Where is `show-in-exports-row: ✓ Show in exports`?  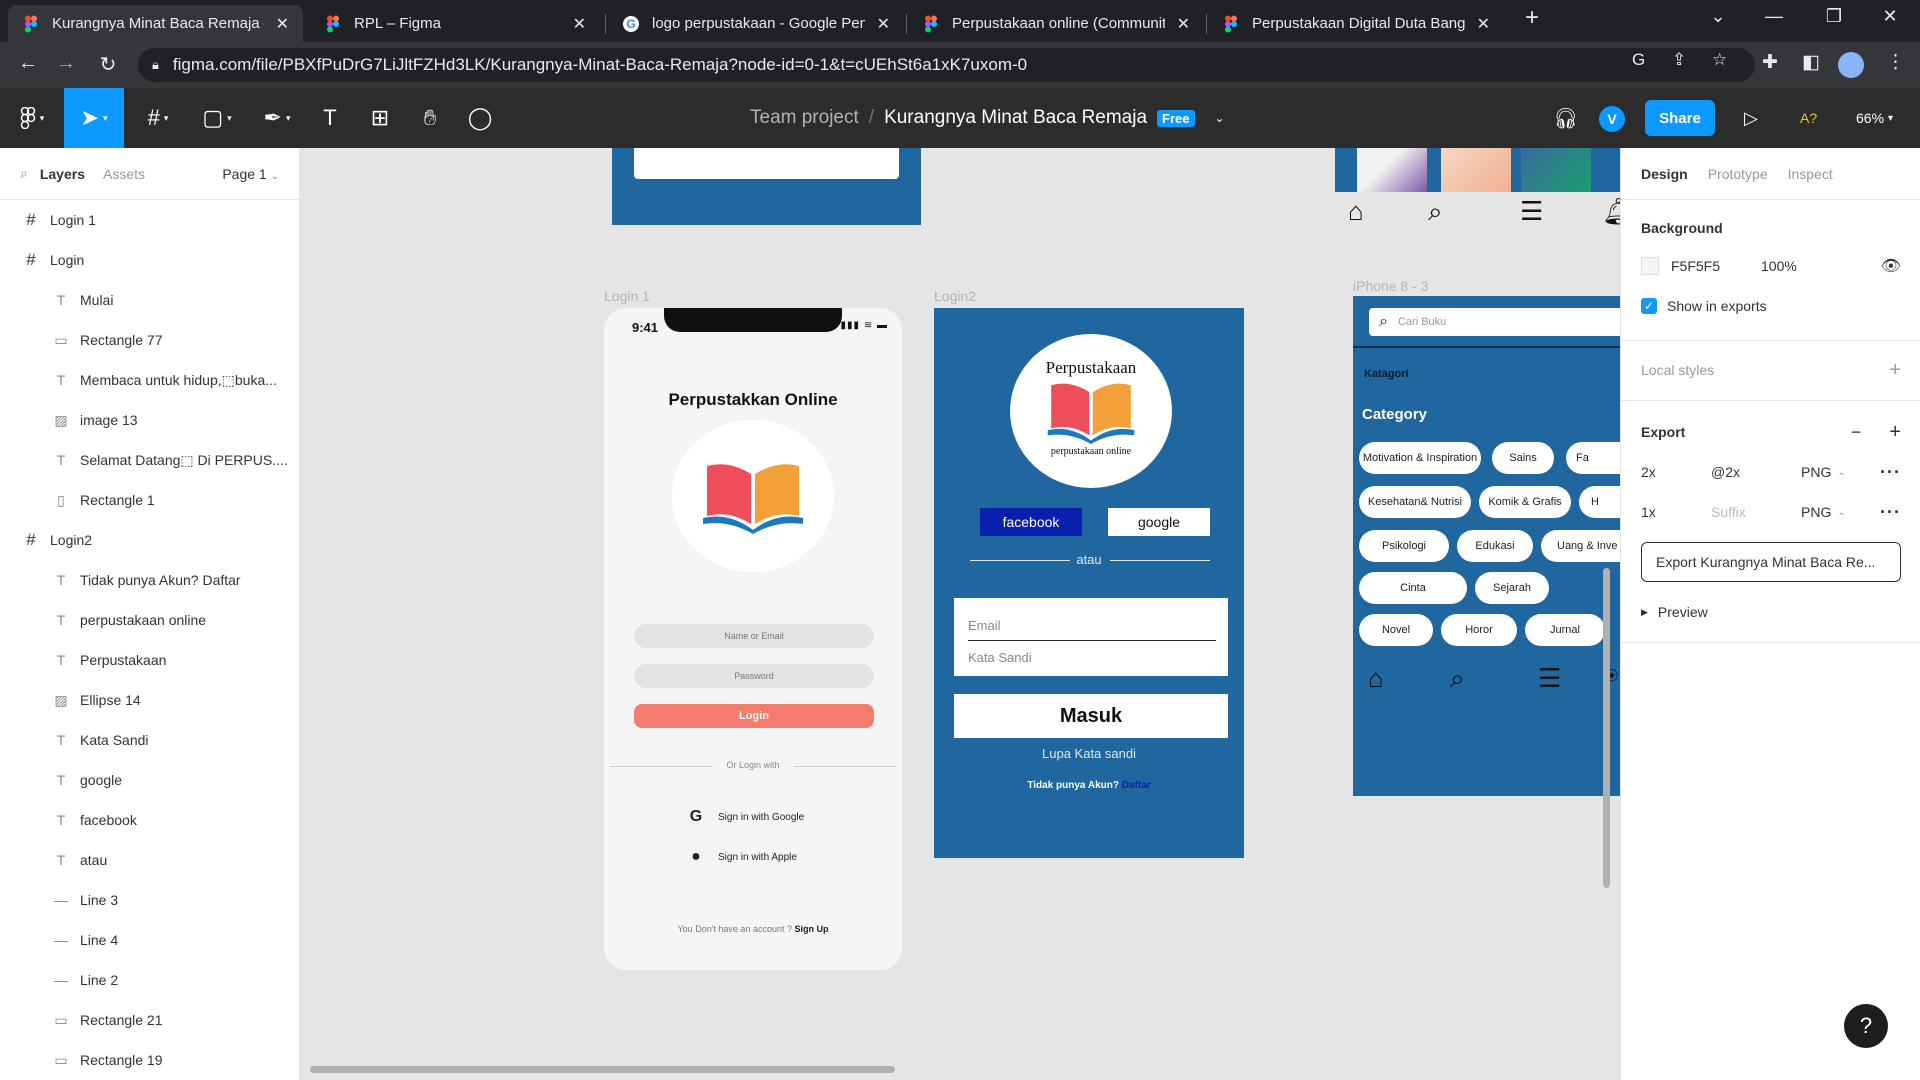
show-in-exports-row: ✓ Show in exports is located at coordinates (1771, 306).